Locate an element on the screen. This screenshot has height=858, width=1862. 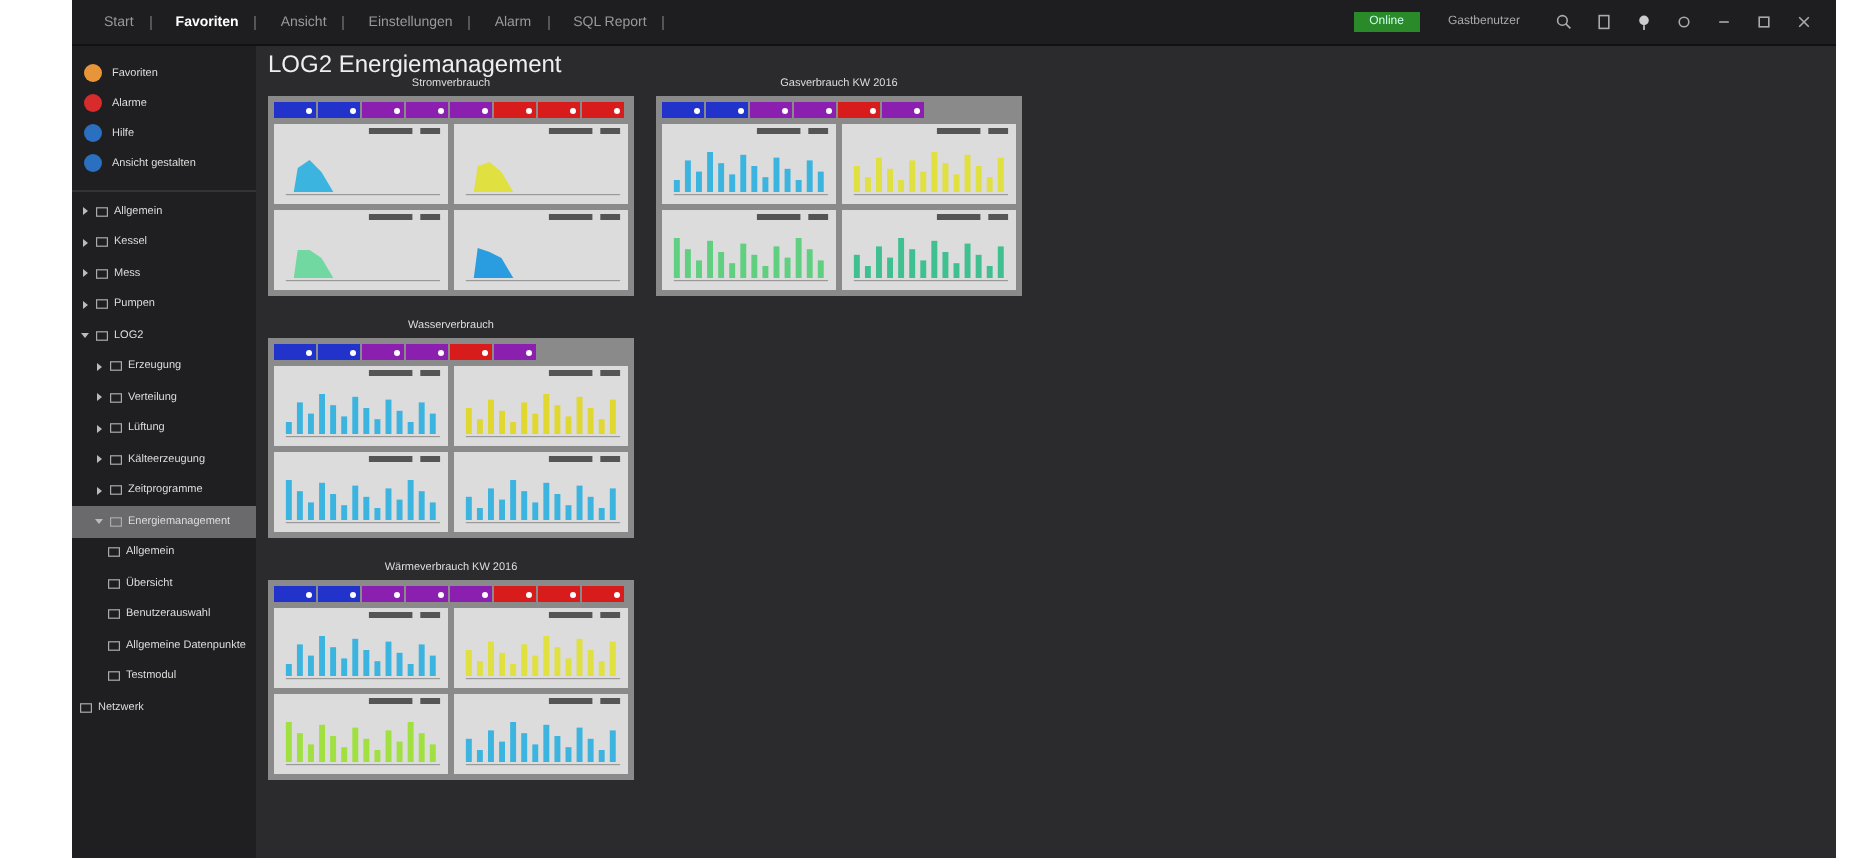
close-icon is located at coordinates (1804, 22).